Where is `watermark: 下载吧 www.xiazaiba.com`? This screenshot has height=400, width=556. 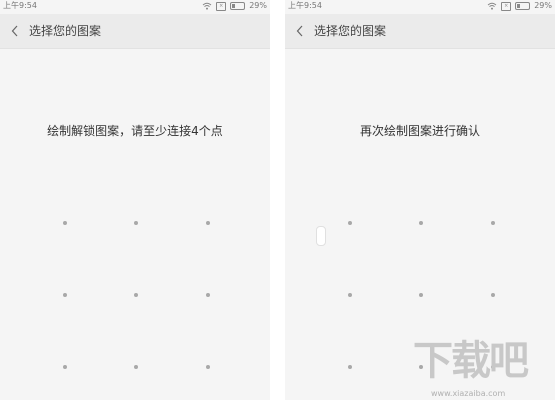
watermark: 下载吧 www.xiazaiba.com is located at coordinates (484, 368).